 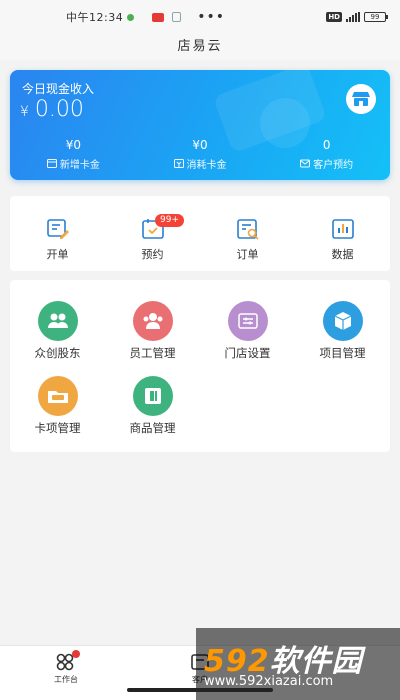 I want to click on currency-symbol: ¥, so click(x=24, y=112).